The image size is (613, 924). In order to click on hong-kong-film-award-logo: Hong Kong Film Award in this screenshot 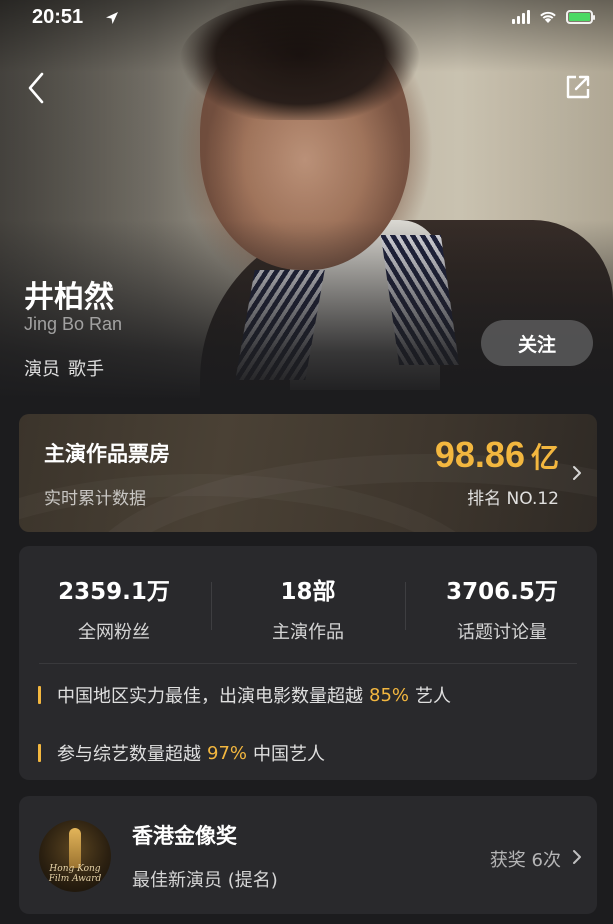, I will do `click(75, 856)`.